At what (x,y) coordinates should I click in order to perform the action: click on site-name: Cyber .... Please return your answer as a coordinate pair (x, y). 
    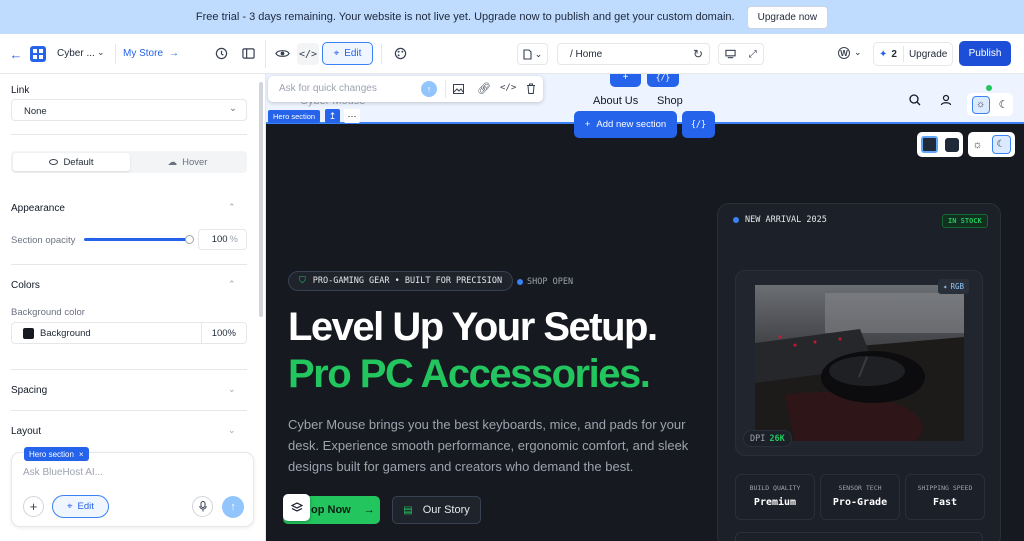
    Looking at the image, I should click on (76, 53).